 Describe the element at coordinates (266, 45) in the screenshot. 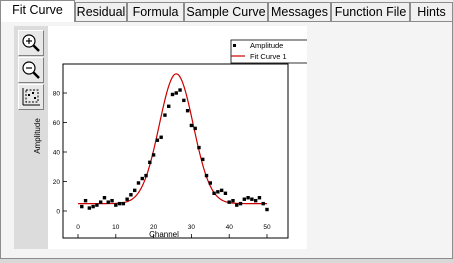

I see `legend-amplitude-label: Amplitude` at that location.